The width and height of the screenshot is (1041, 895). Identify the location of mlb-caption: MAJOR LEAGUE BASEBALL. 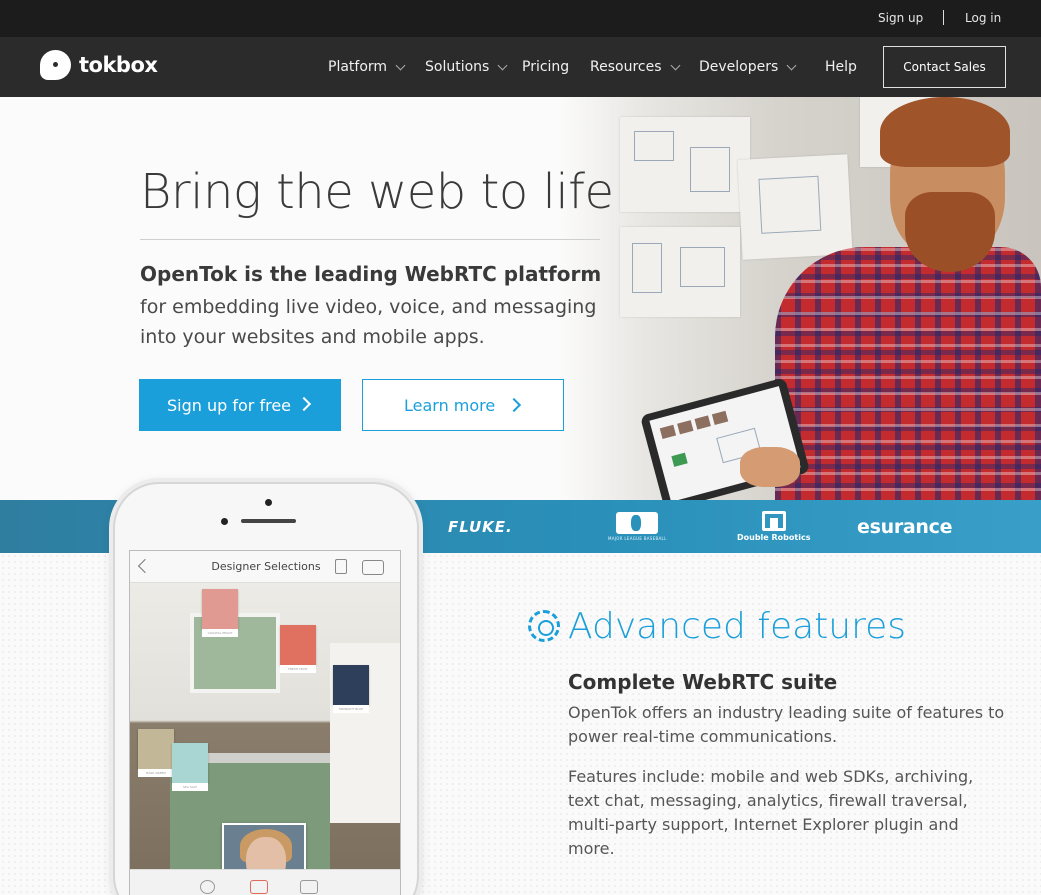
(637, 538).